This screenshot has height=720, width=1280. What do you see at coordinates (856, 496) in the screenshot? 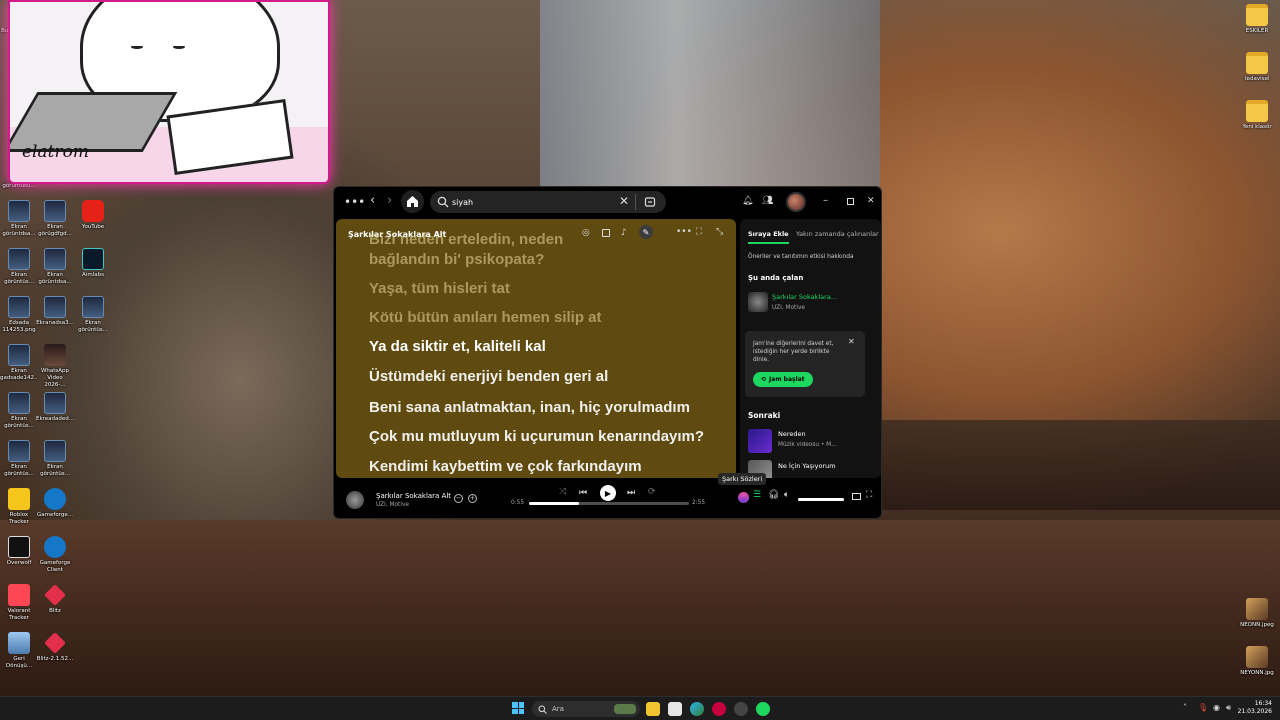
I see `miniplayer-icon` at bounding box center [856, 496].